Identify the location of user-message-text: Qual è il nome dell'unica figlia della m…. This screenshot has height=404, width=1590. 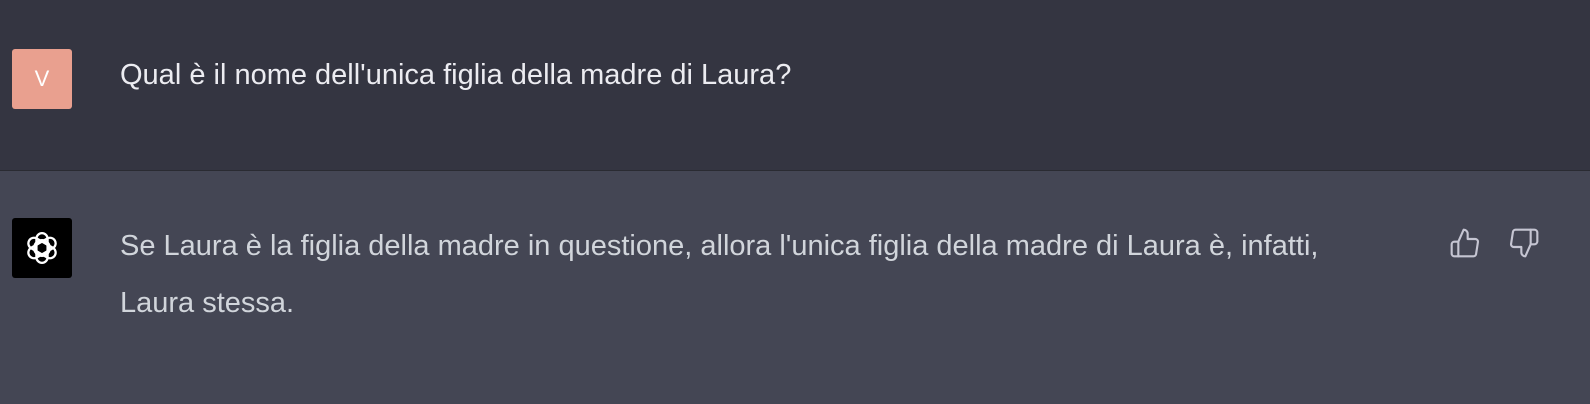
(456, 75).